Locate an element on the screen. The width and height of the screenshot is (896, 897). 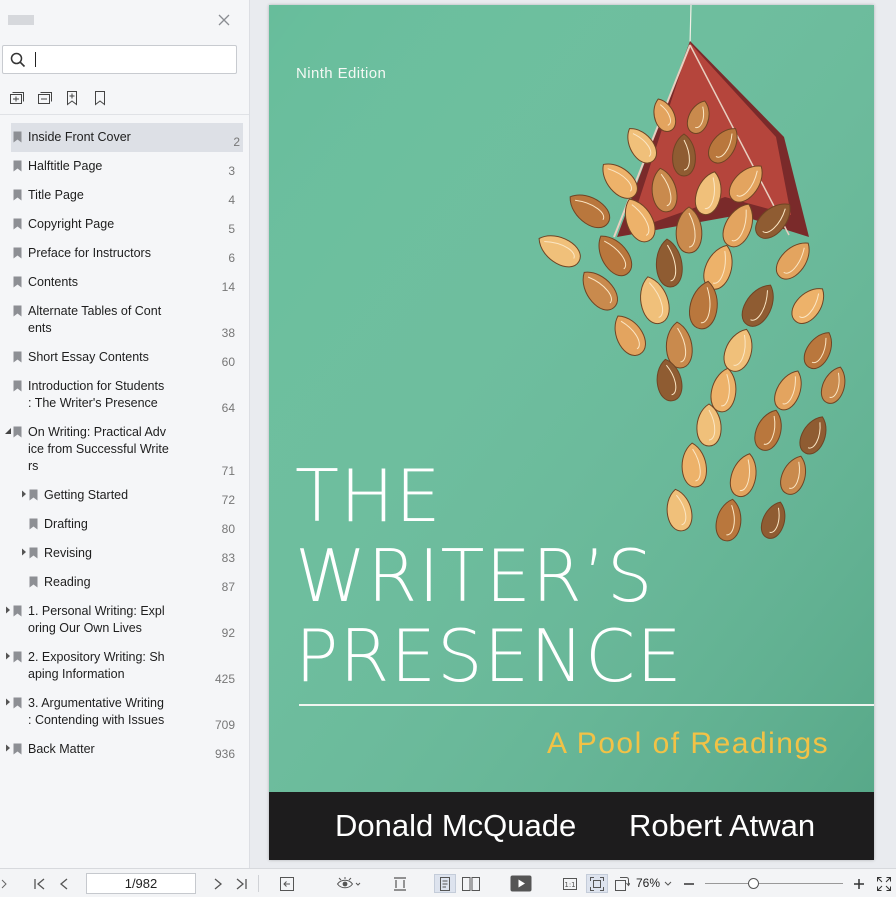
search-input is located at coordinates (131, 59).